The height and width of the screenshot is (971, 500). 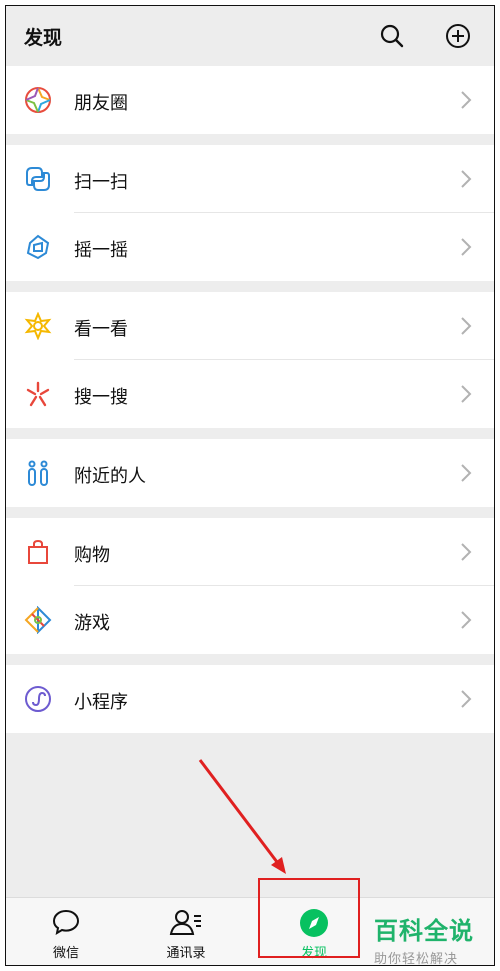 What do you see at coordinates (242, 816) in the screenshot?
I see `annotation-arrow` at bounding box center [242, 816].